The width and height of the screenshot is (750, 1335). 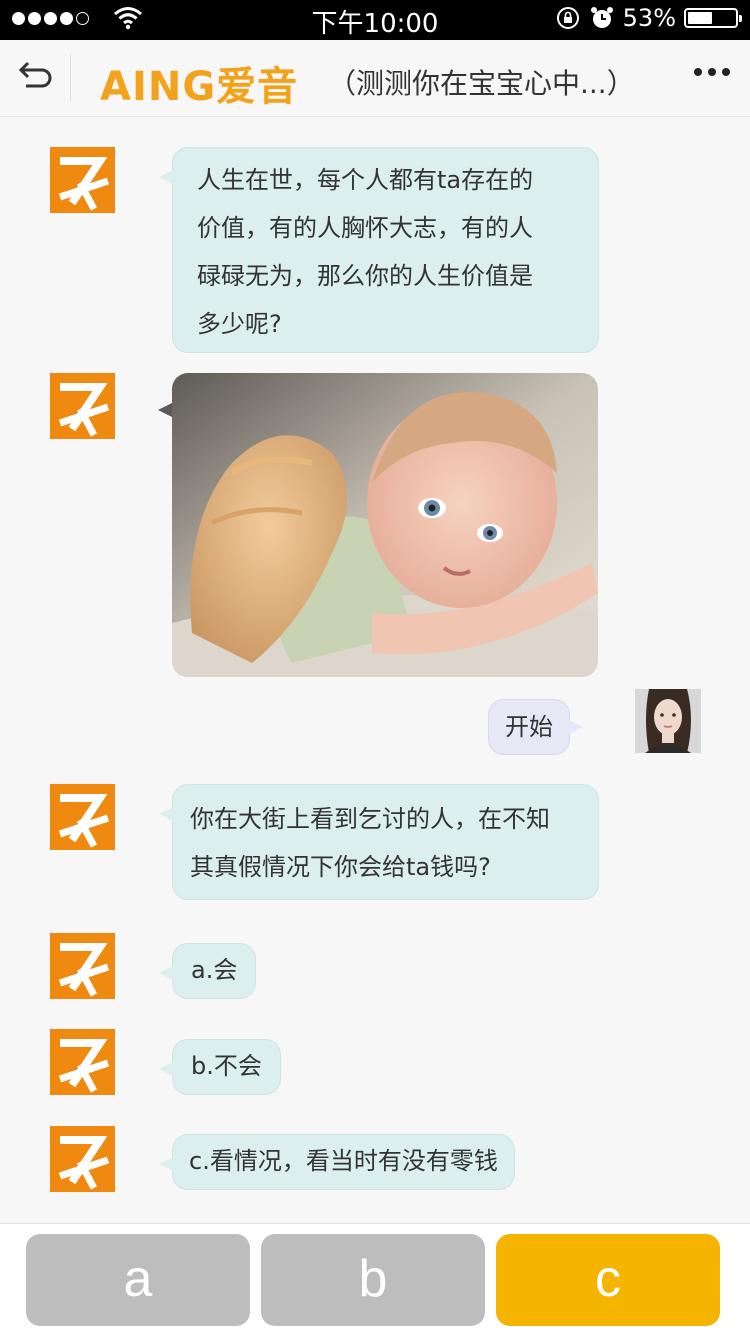 What do you see at coordinates (713, 18) in the screenshot?
I see `battery-icon` at bounding box center [713, 18].